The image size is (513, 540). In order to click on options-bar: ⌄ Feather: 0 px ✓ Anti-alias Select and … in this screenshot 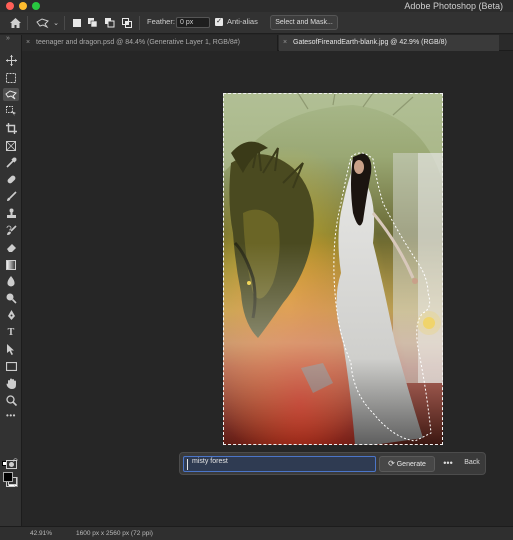, I will do `click(256, 23)`.